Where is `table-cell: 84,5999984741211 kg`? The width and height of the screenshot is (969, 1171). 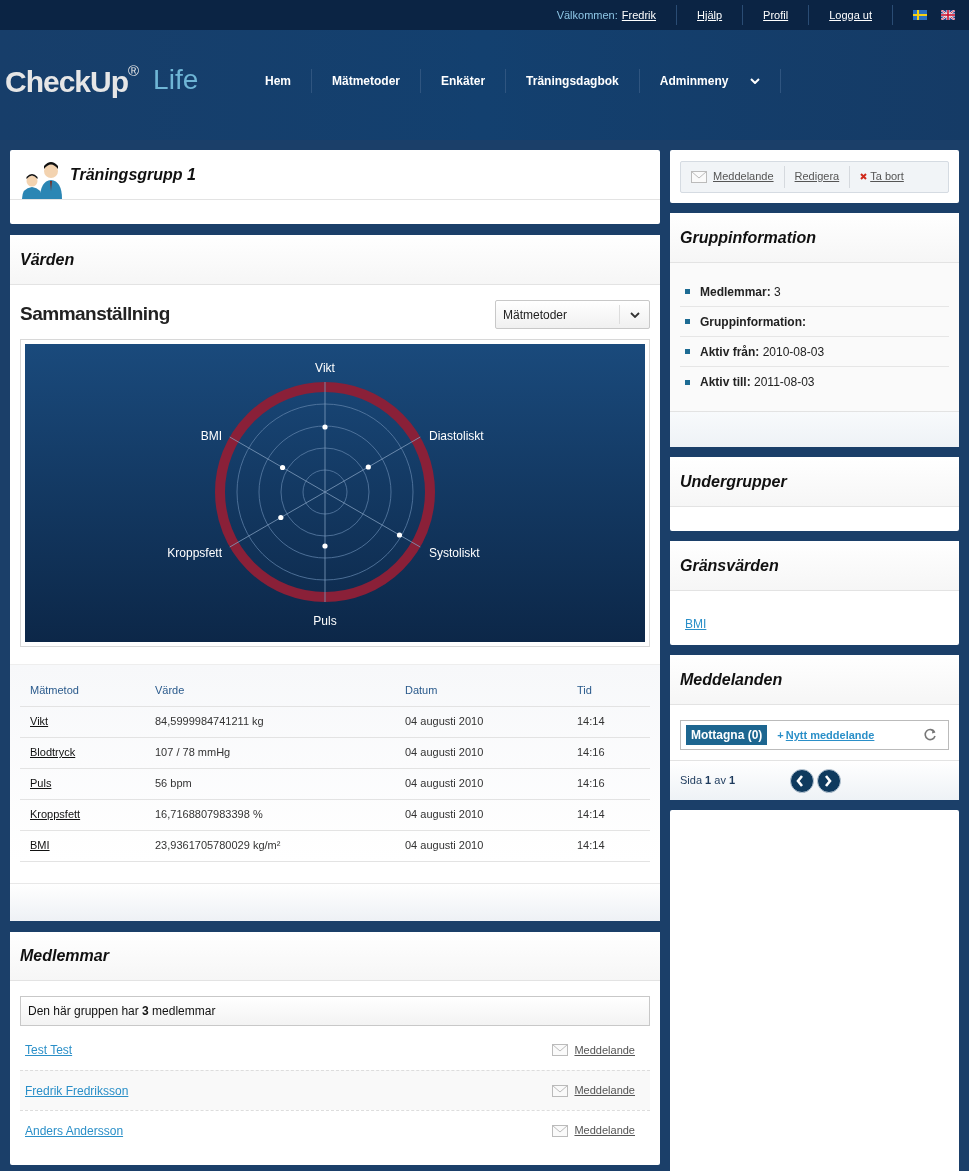
table-cell: 84,5999984741211 kg is located at coordinates (209, 721).